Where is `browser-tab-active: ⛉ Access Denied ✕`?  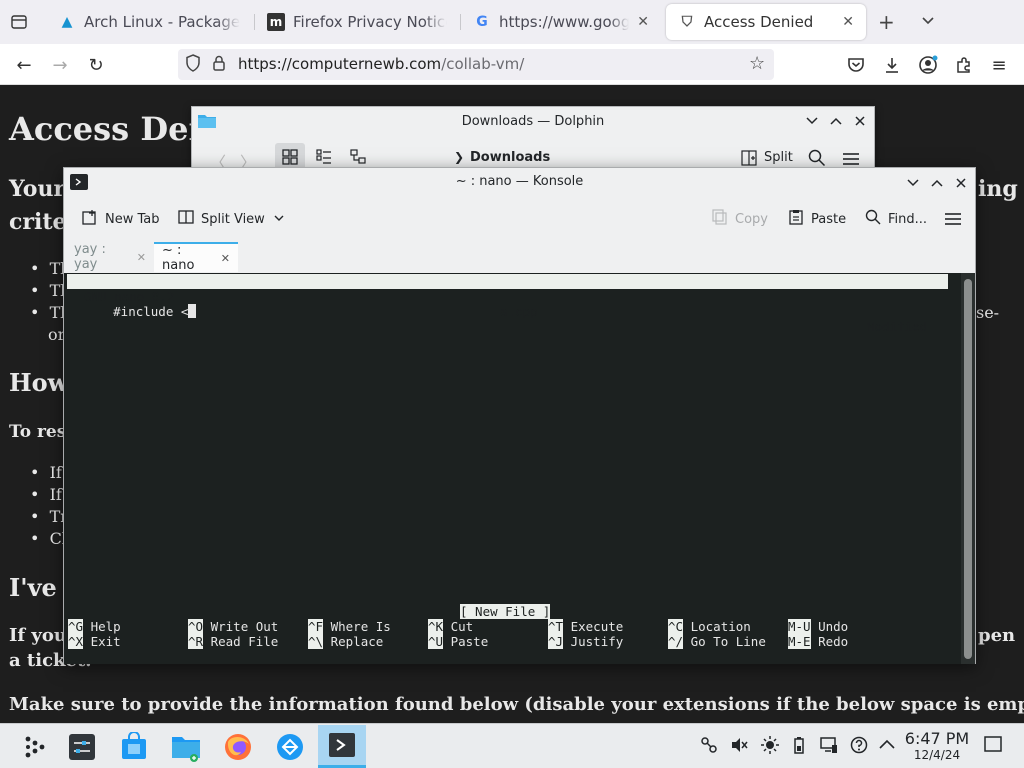 browser-tab-active: ⛉ Access Denied ✕ is located at coordinates (766, 22).